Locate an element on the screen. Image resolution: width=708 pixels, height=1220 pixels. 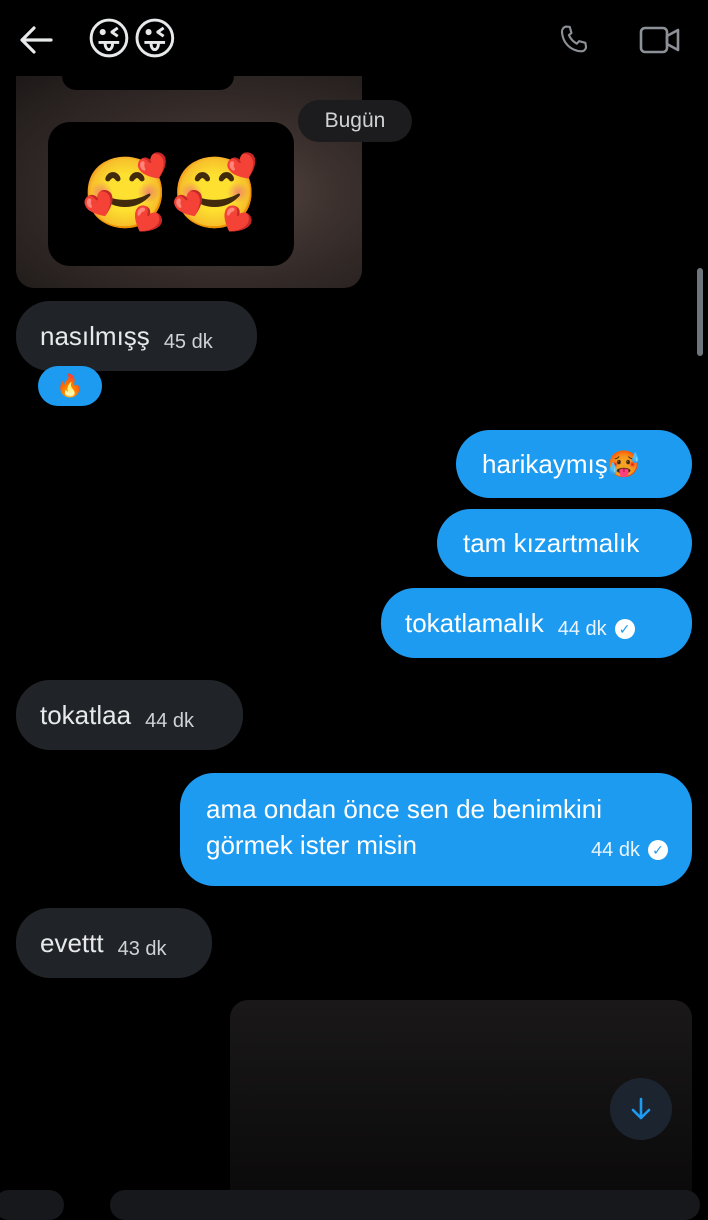
reaction-badge: 🔥 is located at coordinates (70, 386).